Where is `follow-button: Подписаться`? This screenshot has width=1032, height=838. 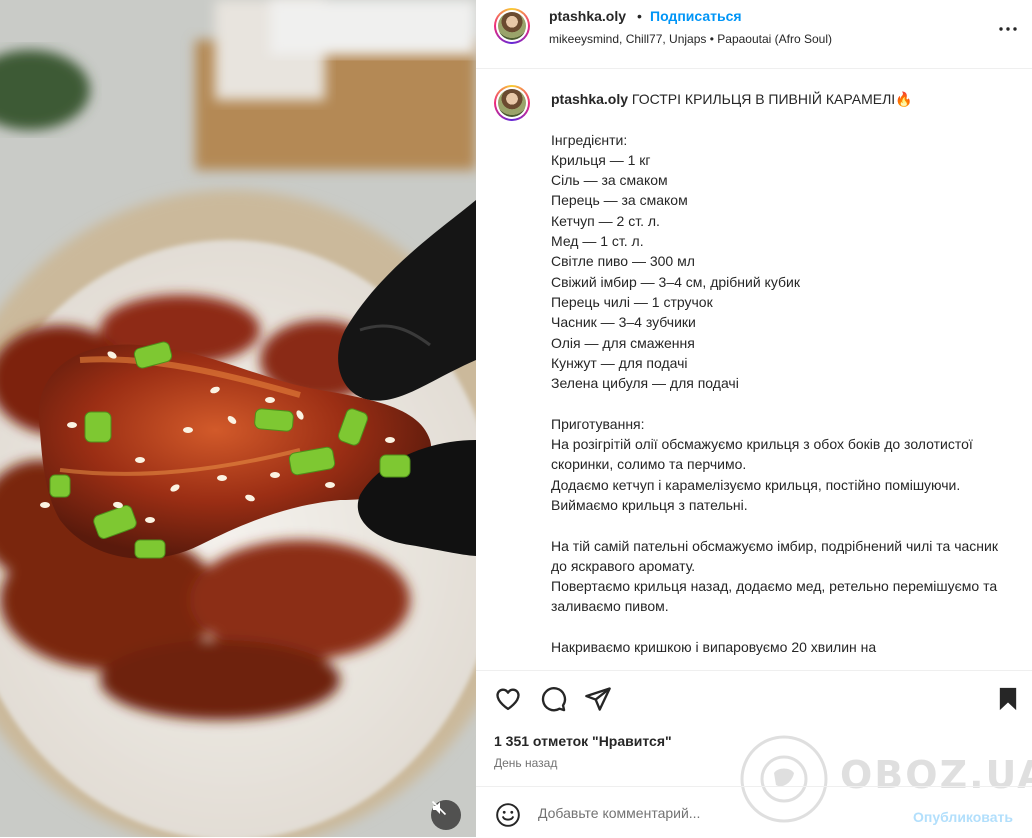 follow-button: Подписаться is located at coordinates (696, 16).